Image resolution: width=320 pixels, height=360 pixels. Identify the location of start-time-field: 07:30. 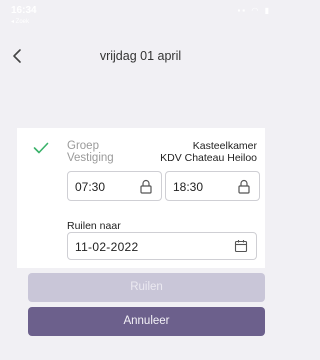
(114, 186).